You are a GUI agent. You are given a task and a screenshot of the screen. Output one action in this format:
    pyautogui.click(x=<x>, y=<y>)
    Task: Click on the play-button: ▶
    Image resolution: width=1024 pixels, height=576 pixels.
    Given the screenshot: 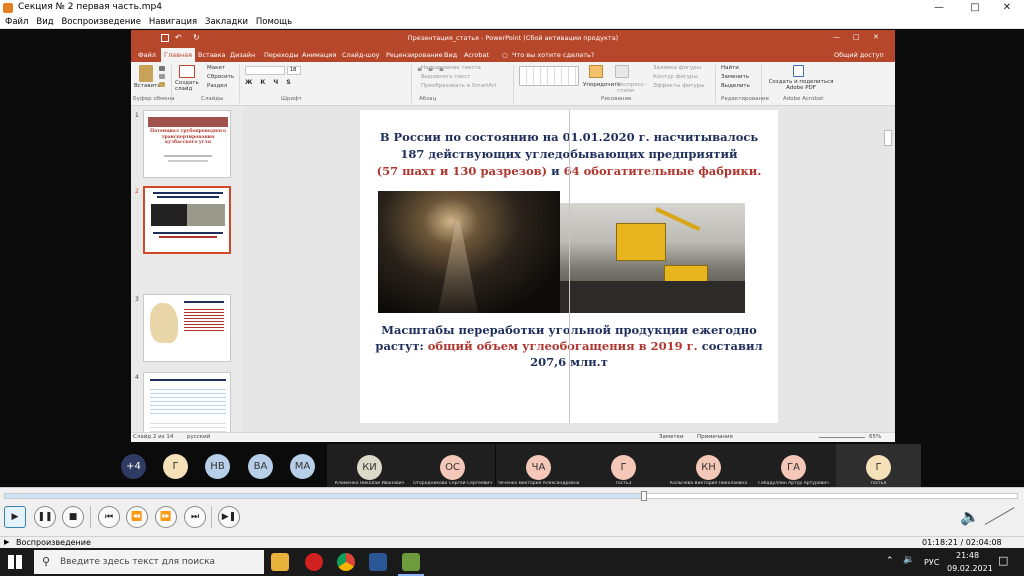 What is the action you would take?
    pyautogui.click(x=15, y=517)
    